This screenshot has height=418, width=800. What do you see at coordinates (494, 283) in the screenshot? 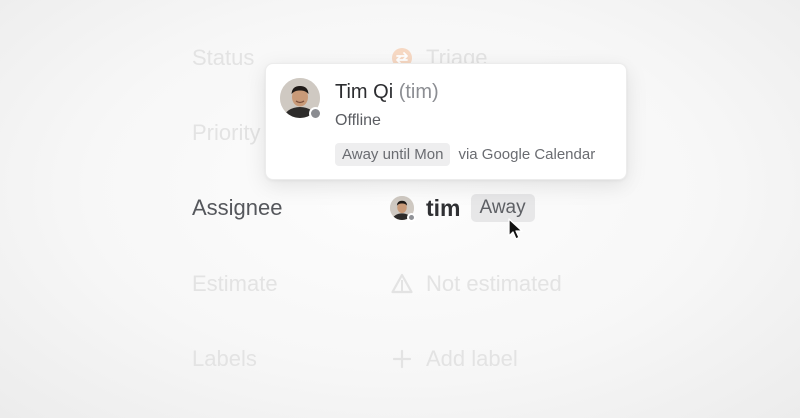
I see `estimate-text: Not estimated` at bounding box center [494, 283].